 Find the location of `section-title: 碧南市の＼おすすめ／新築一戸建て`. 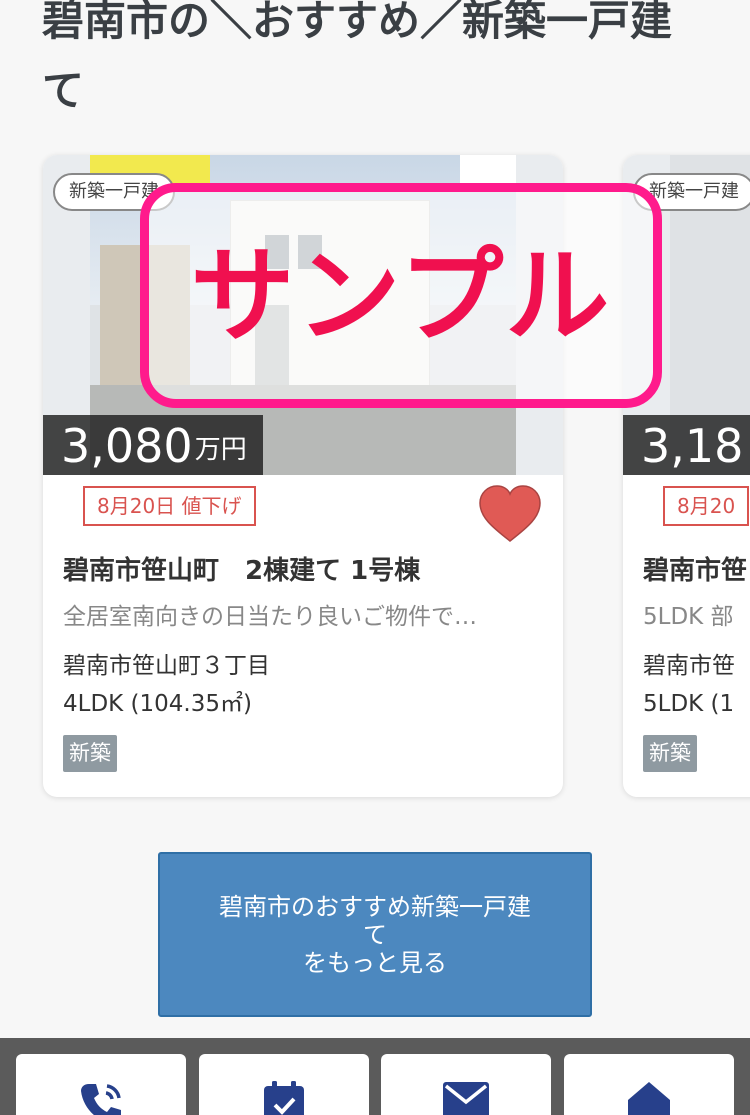

section-title: 碧南市の＼おすすめ／新築一戸建て is located at coordinates (357, 57).